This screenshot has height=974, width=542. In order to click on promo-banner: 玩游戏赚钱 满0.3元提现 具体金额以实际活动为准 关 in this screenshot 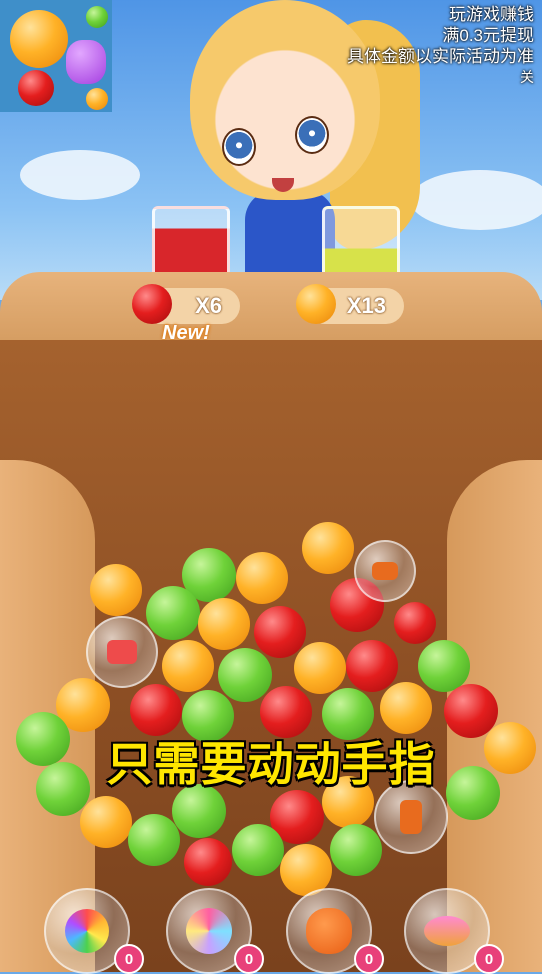, I will do `click(440, 46)`.